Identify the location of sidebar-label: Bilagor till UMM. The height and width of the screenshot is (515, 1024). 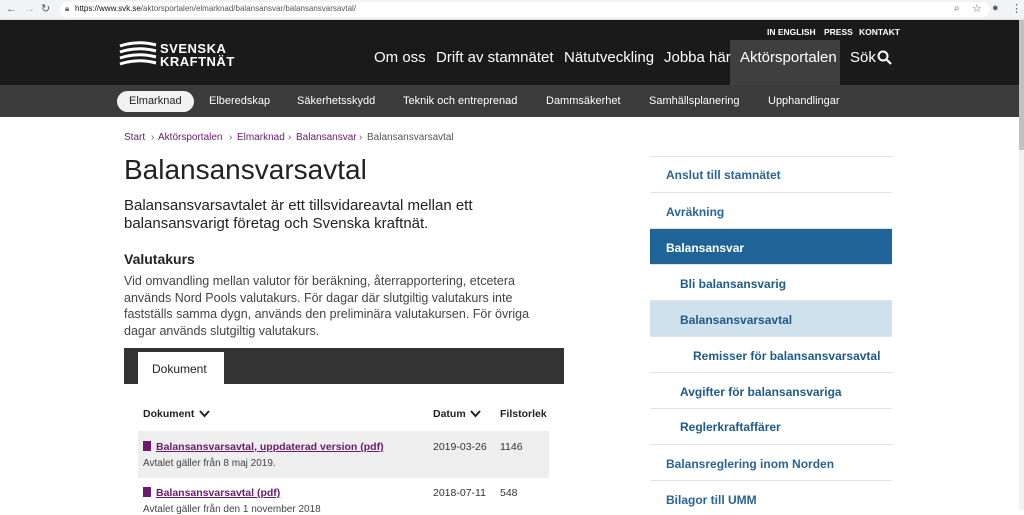
(711, 500).